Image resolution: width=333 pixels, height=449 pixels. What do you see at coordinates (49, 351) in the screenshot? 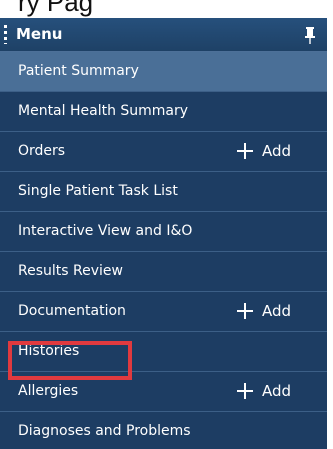
I see `menu-item-label: Histories` at bounding box center [49, 351].